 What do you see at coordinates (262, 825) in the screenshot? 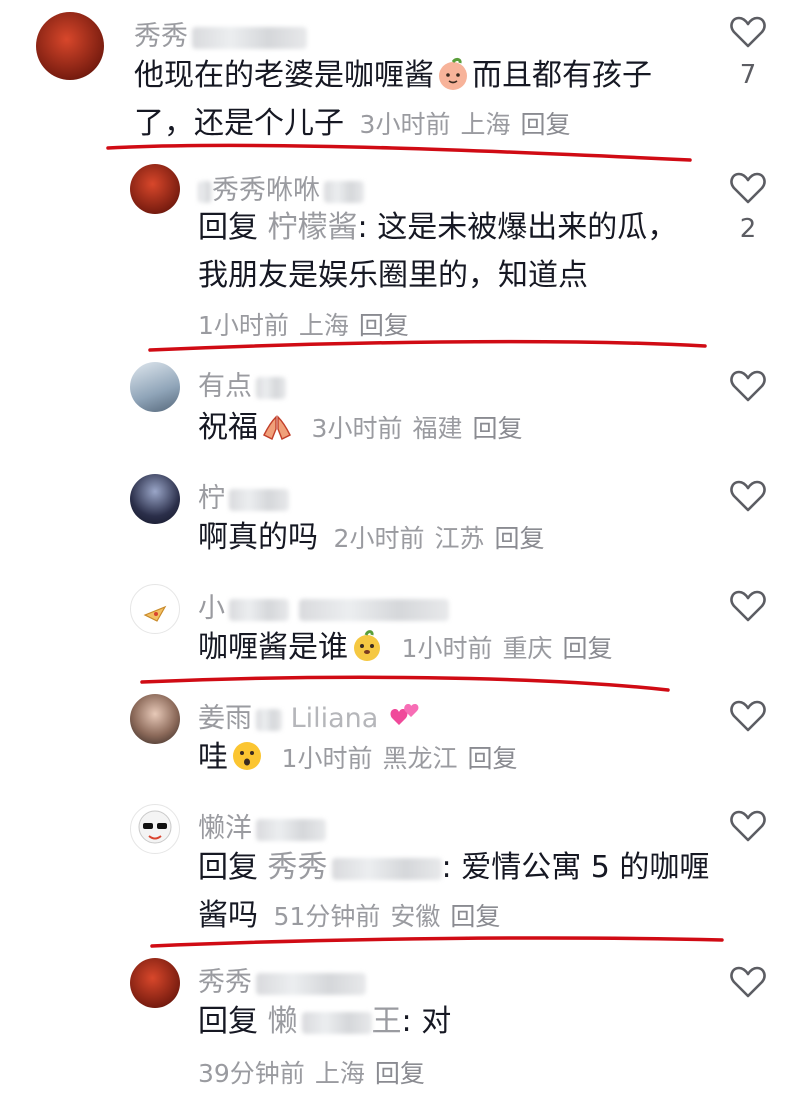
I see `username: 懒洋` at bounding box center [262, 825].